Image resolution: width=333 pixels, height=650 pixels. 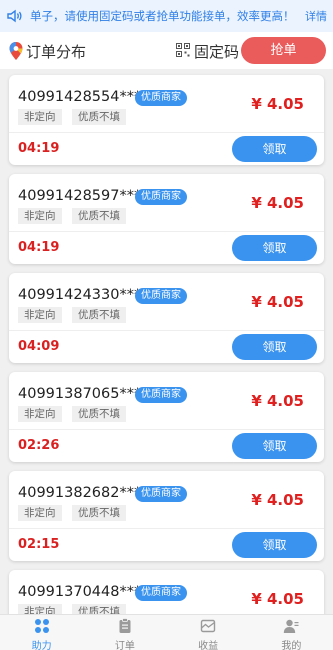 What do you see at coordinates (83, 493) in the screenshot?
I see `order-id: 40991382682****` at bounding box center [83, 493].